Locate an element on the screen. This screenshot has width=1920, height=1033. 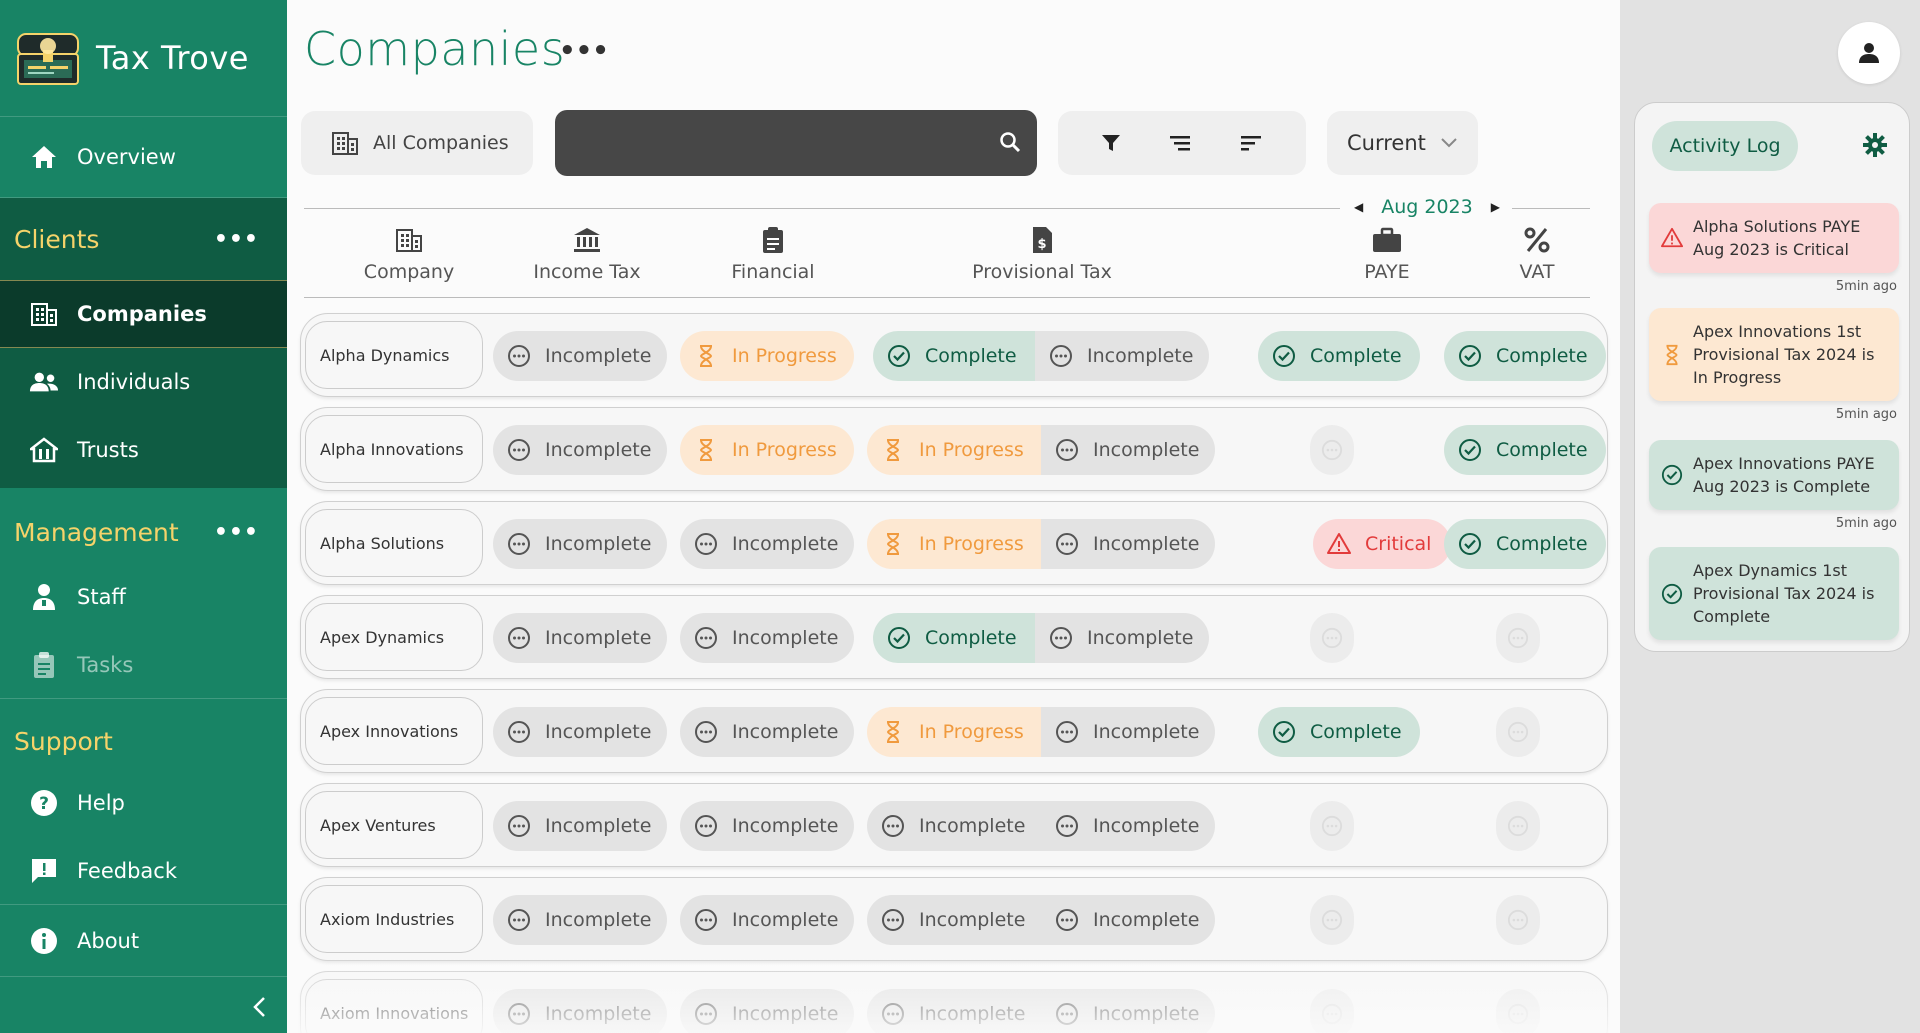
column-header-provisional-tax: $ Provisional Tax is located at coordinates (1042, 254).